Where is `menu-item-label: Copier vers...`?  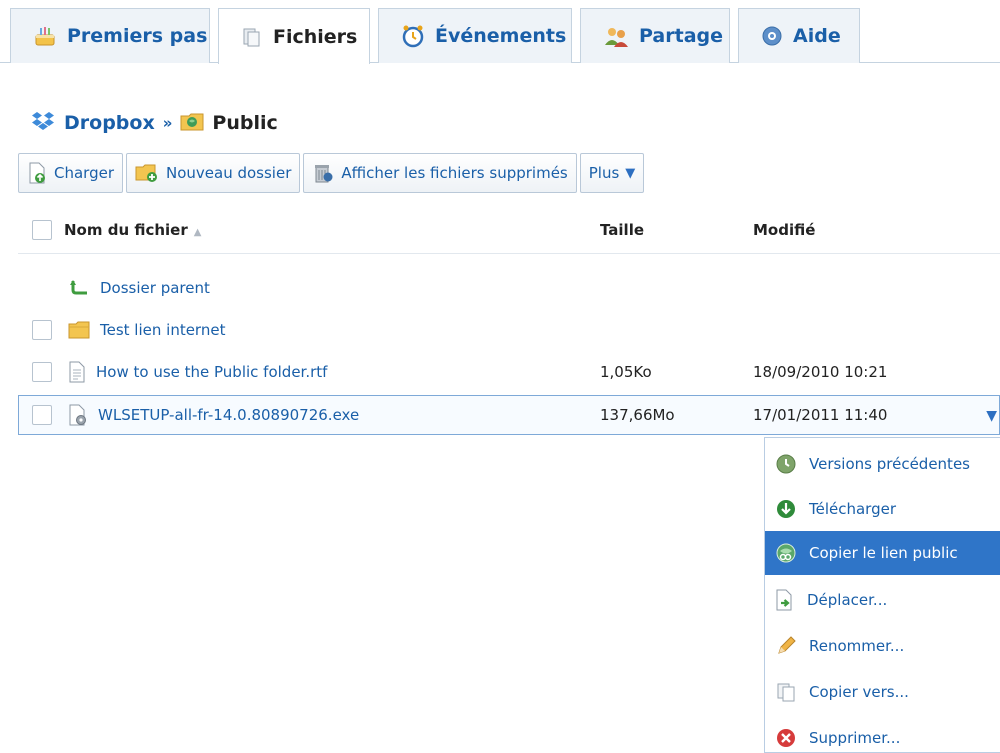
menu-item-label: Copier vers... is located at coordinates (859, 692).